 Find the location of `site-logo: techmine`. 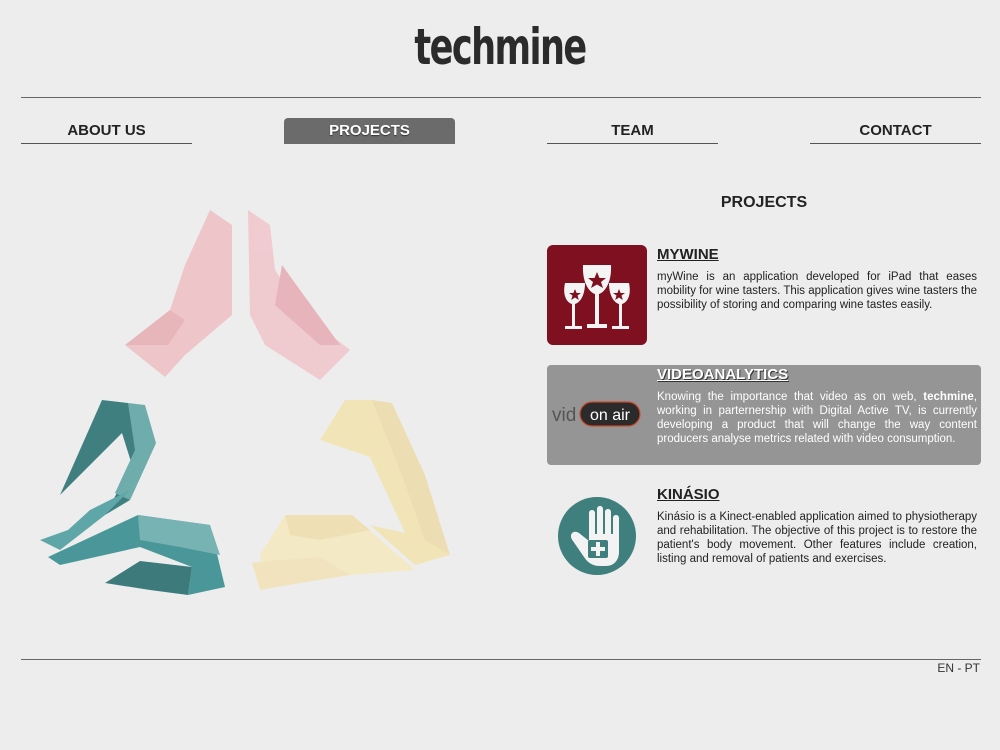

site-logo: techmine is located at coordinates (500, 47).